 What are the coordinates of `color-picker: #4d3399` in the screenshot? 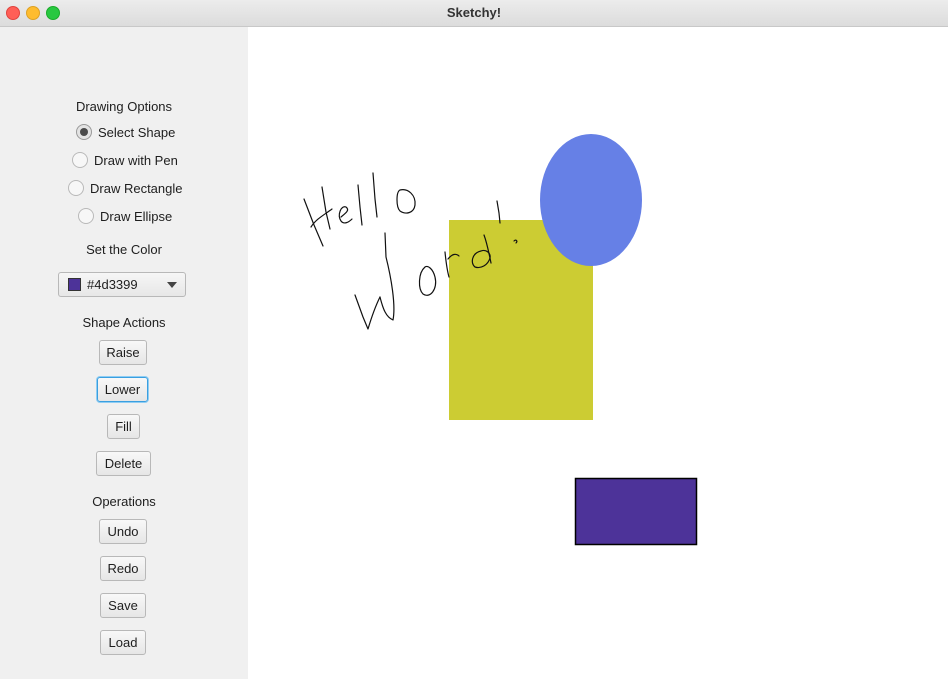 It's located at (122, 284).